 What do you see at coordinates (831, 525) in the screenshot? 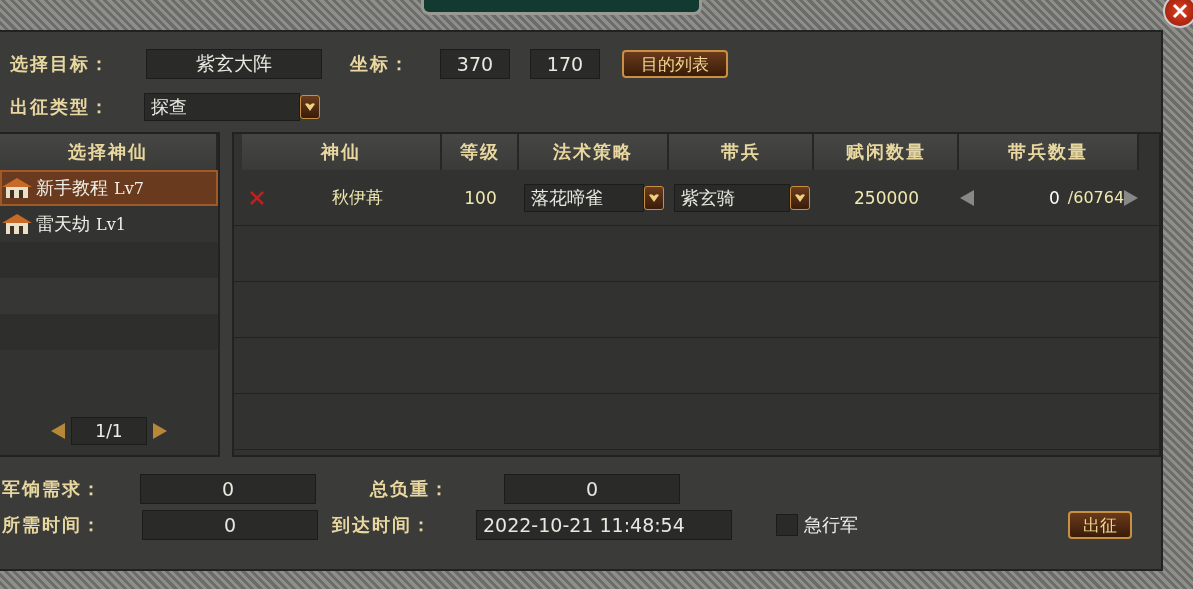
I see `checkbox-label: 急行军` at bounding box center [831, 525].